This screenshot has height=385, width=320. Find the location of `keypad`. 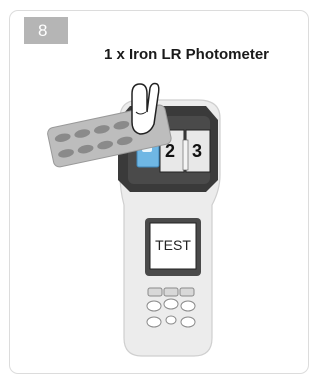

keypad is located at coordinates (171, 307).